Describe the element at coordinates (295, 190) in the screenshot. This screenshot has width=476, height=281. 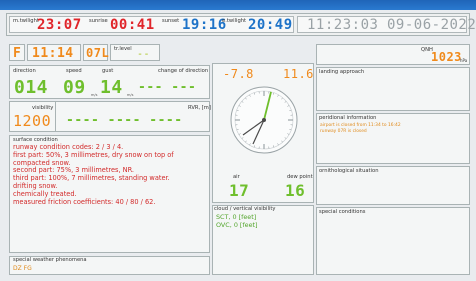
I see `dew-point-value: 16` at that location.